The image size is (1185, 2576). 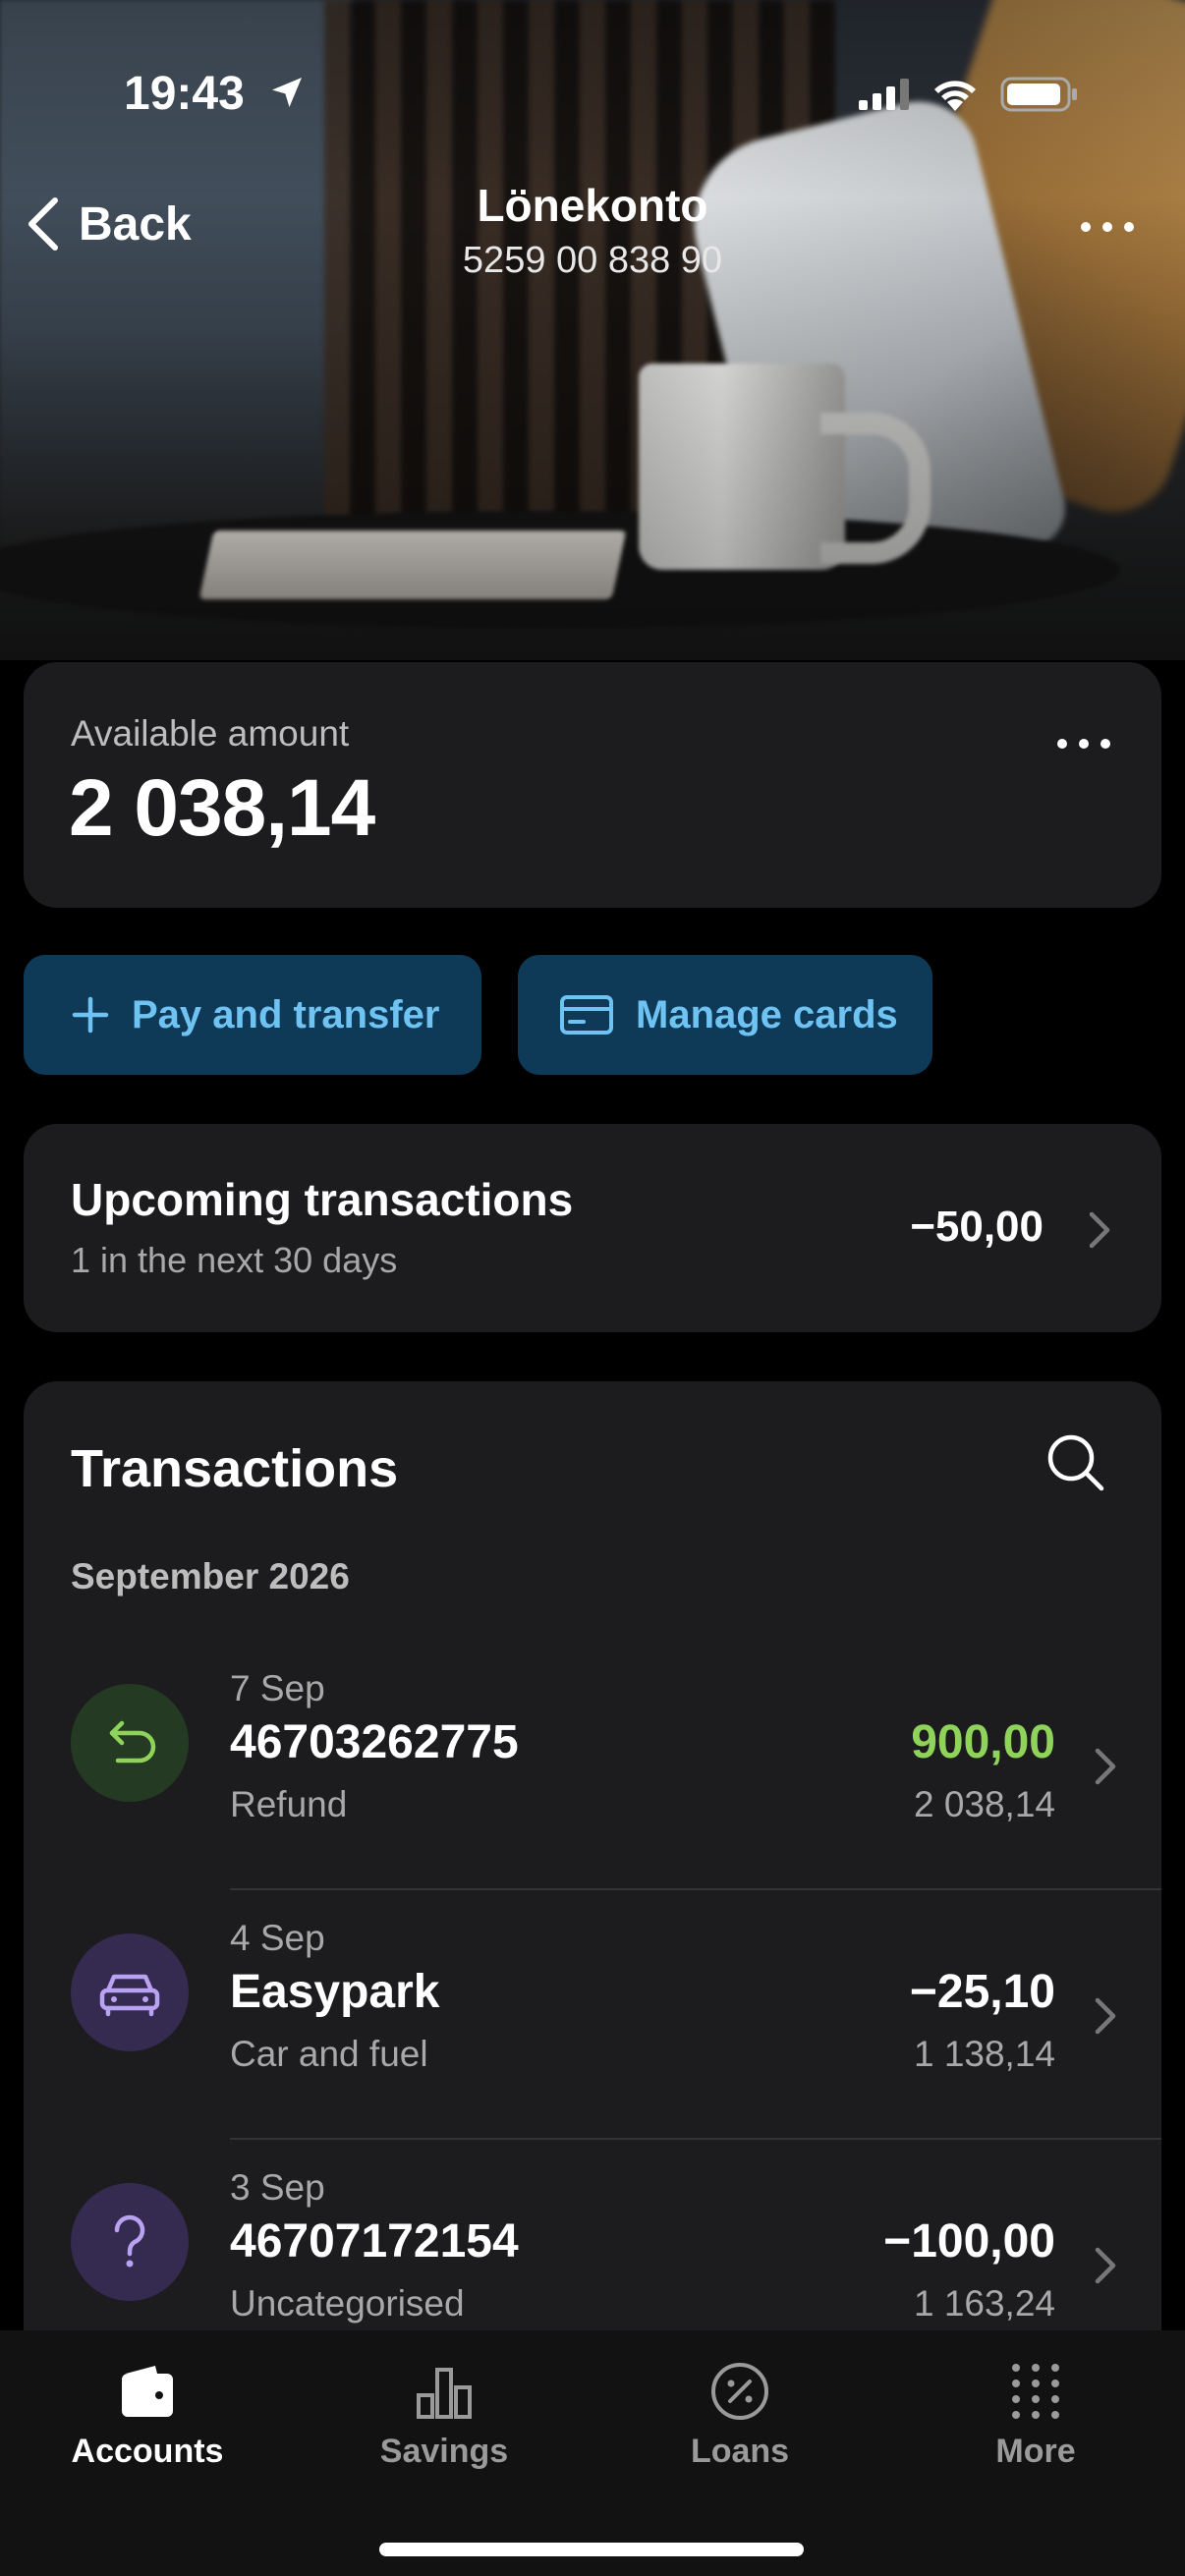 I want to click on status-icons, so click(x=969, y=94).